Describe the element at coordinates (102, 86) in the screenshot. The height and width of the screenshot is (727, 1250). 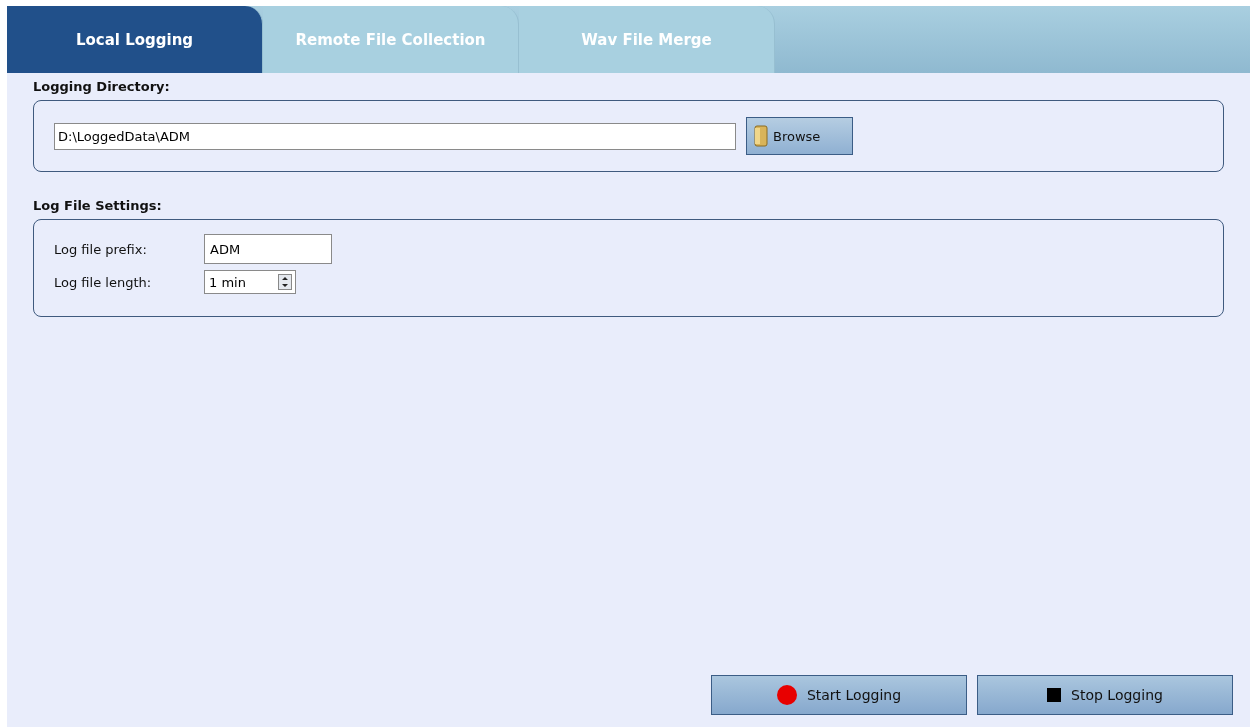
I see `section-title: Logging Directory:` at that location.